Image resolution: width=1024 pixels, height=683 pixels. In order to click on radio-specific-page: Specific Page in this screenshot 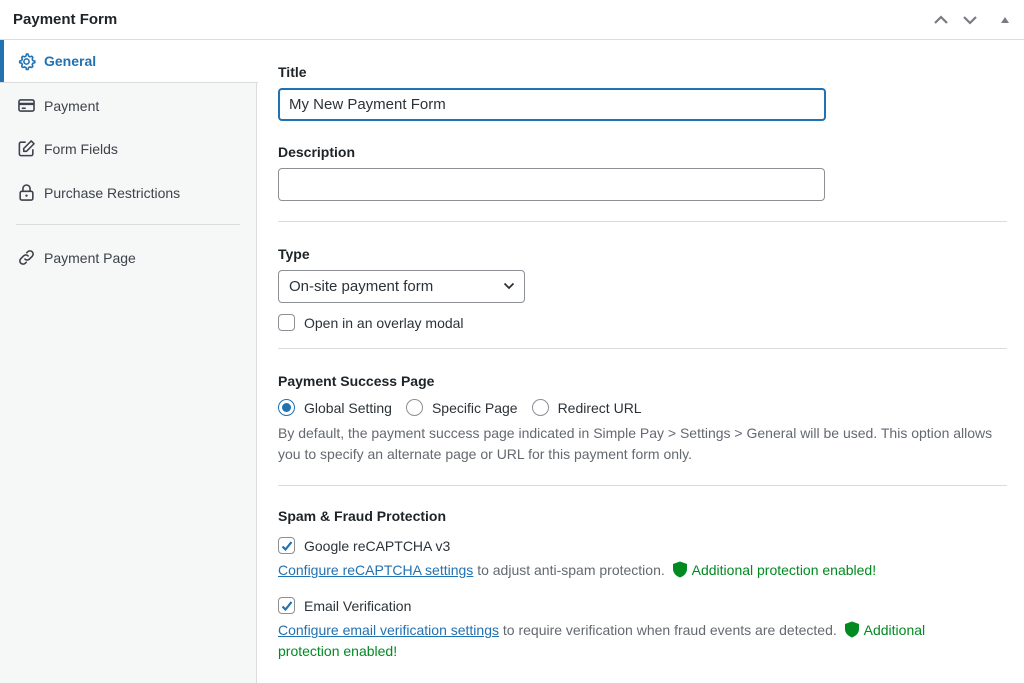, I will do `click(461, 407)`.